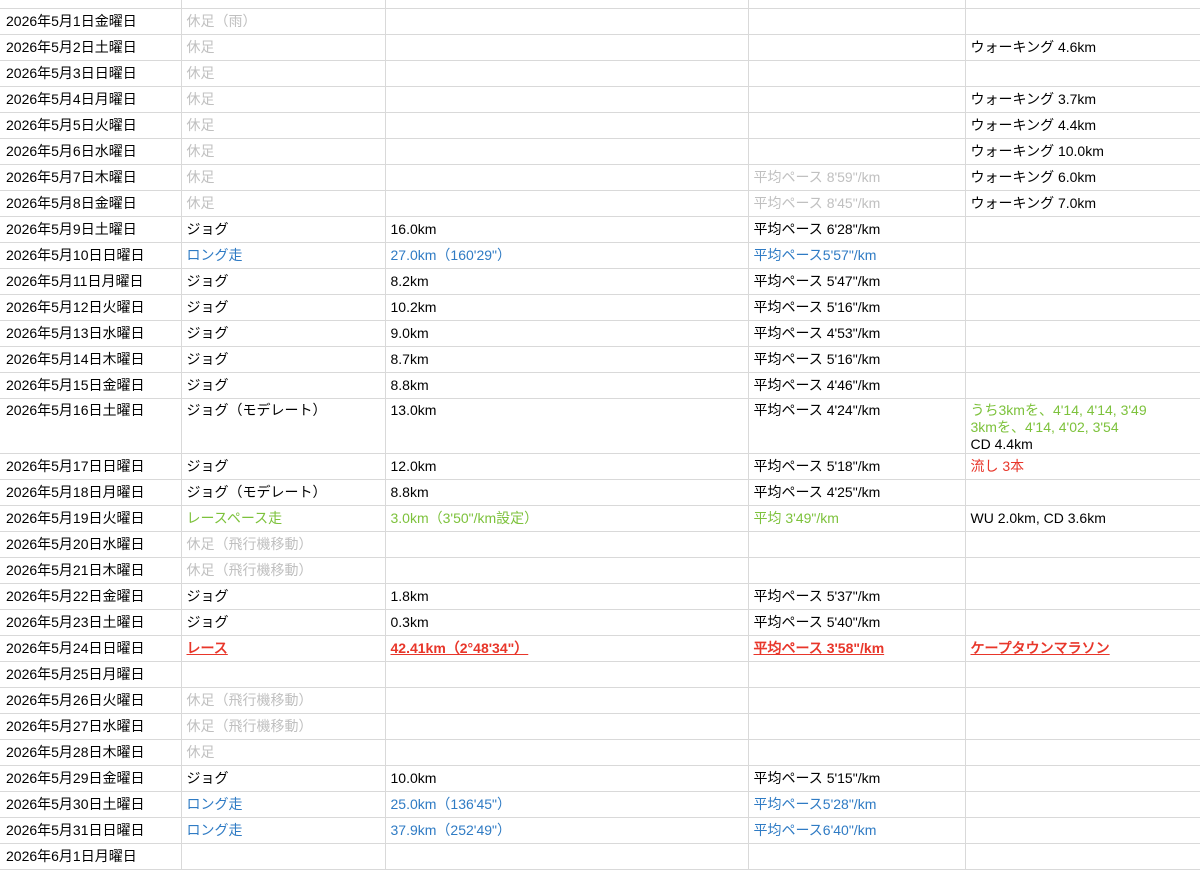 The height and width of the screenshot is (870, 1200). What do you see at coordinates (283, 518) in the screenshot?
I see `activity-cell: レースペース走` at bounding box center [283, 518].